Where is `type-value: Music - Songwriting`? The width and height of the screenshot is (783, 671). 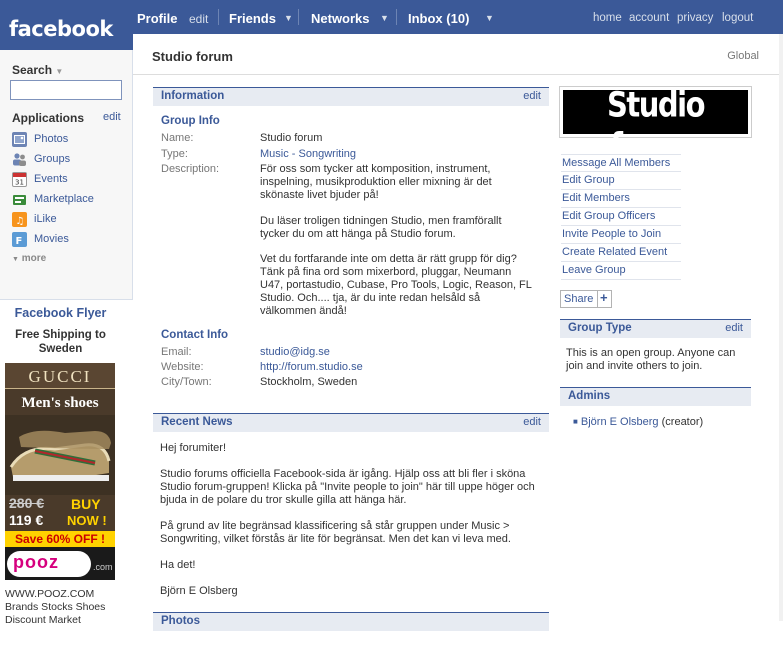
type-value: Music - Songwriting is located at coordinates (308, 154).